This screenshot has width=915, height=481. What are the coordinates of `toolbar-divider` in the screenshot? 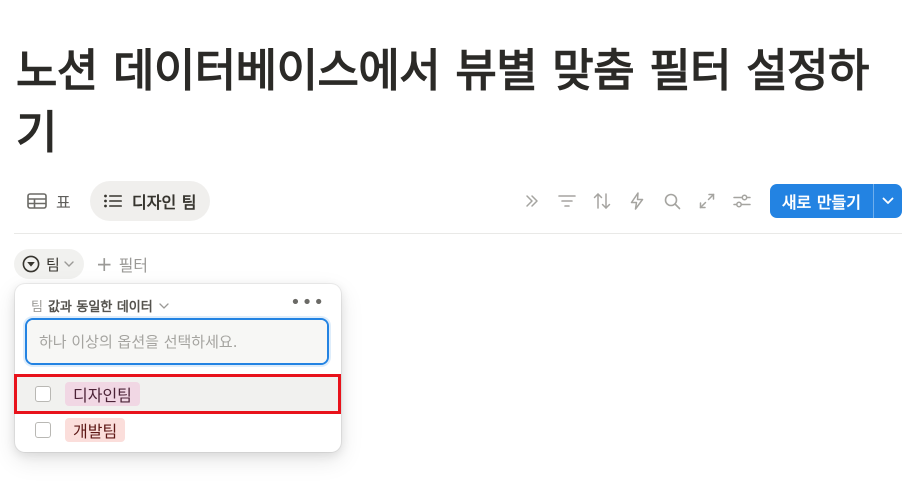 It's located at (458, 233).